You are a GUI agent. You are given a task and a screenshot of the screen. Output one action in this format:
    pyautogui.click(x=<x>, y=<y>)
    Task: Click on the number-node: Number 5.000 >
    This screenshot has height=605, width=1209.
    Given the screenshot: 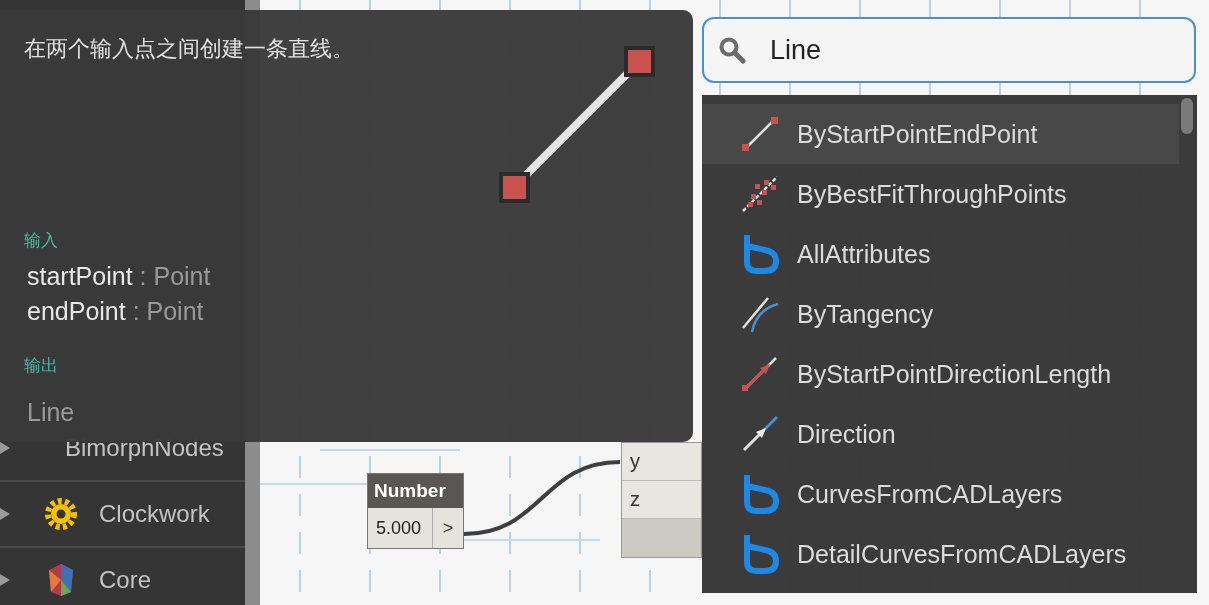 What is the action you would take?
    pyautogui.click(x=415, y=511)
    